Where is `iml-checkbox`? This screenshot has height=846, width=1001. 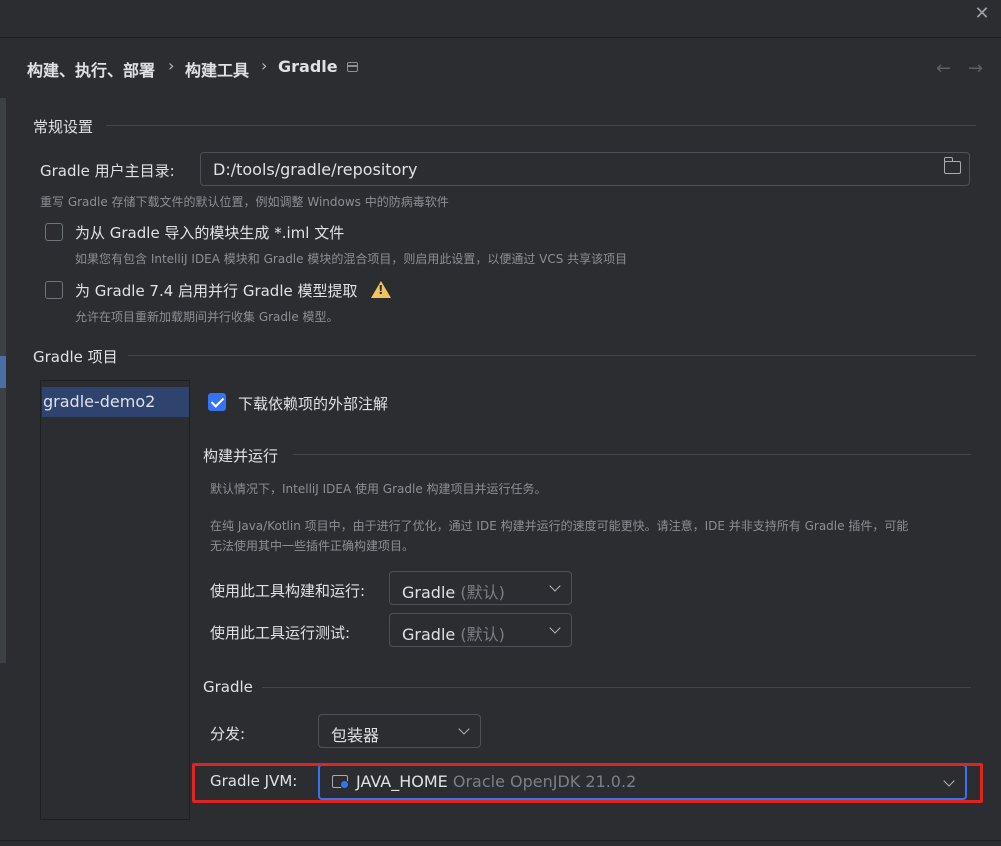 iml-checkbox is located at coordinates (54, 232).